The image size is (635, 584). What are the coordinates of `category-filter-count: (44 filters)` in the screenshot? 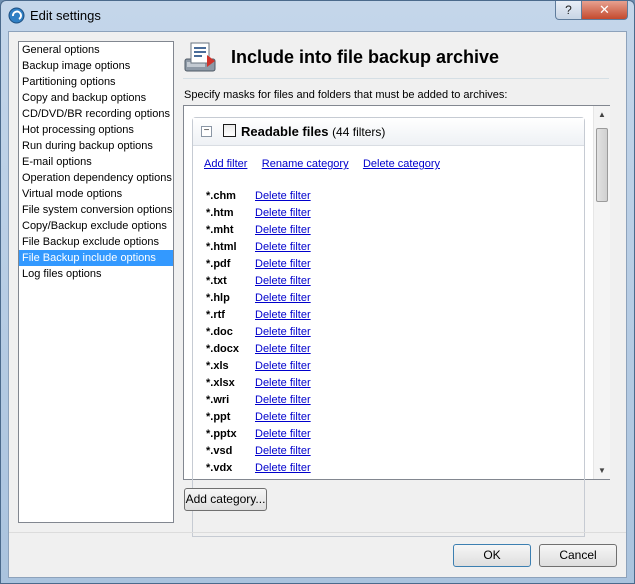 It's located at (359, 132).